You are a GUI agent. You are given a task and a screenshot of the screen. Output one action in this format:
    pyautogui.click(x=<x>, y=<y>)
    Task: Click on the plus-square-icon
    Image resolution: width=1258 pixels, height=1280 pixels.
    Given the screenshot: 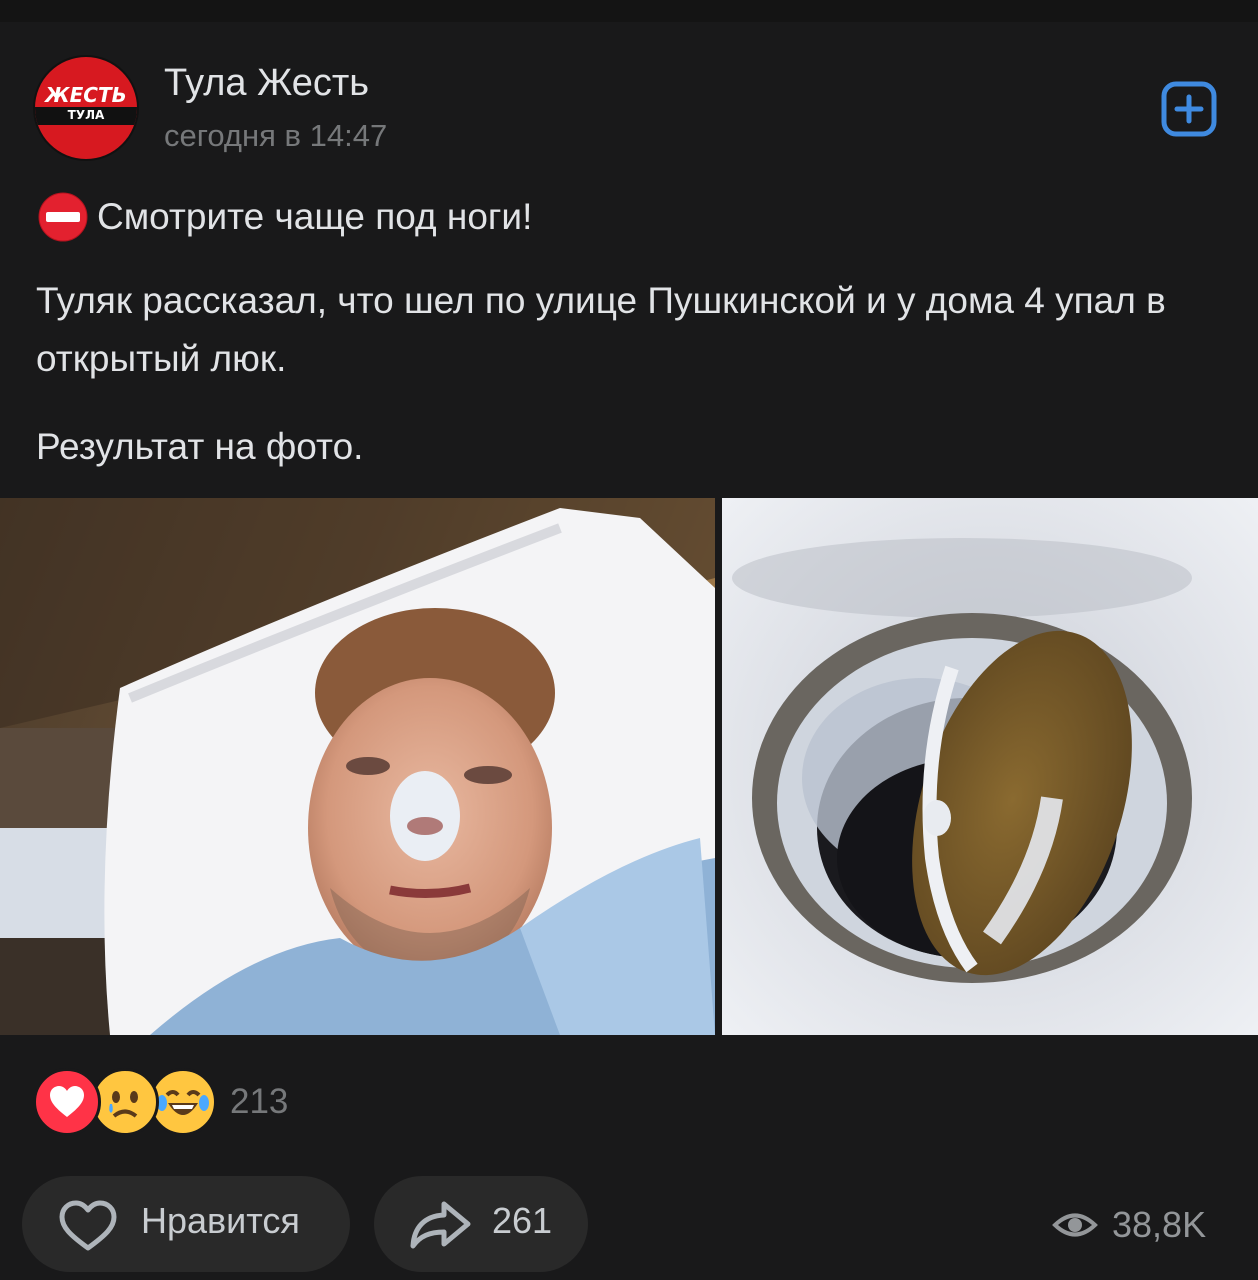 What is the action you would take?
    pyautogui.click(x=1189, y=109)
    